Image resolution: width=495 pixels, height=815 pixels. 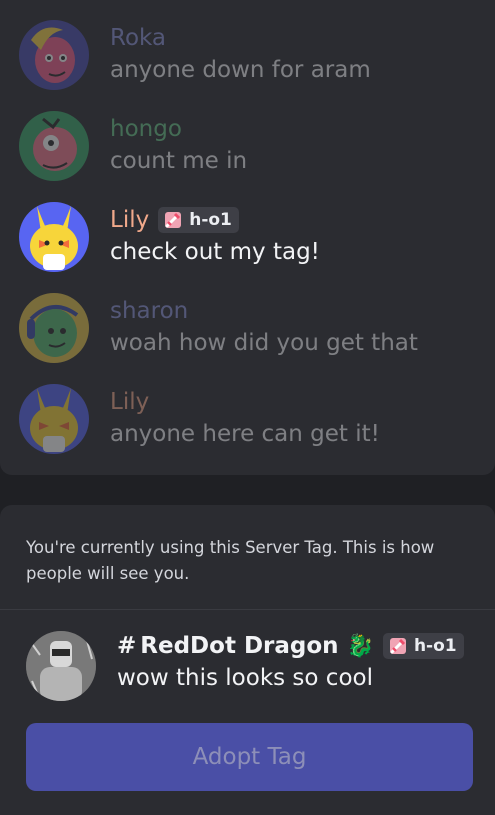 What do you see at coordinates (254, 238) in the screenshot?
I see `message-lily-highlighted: Lily h-o1 check out my tag!` at bounding box center [254, 238].